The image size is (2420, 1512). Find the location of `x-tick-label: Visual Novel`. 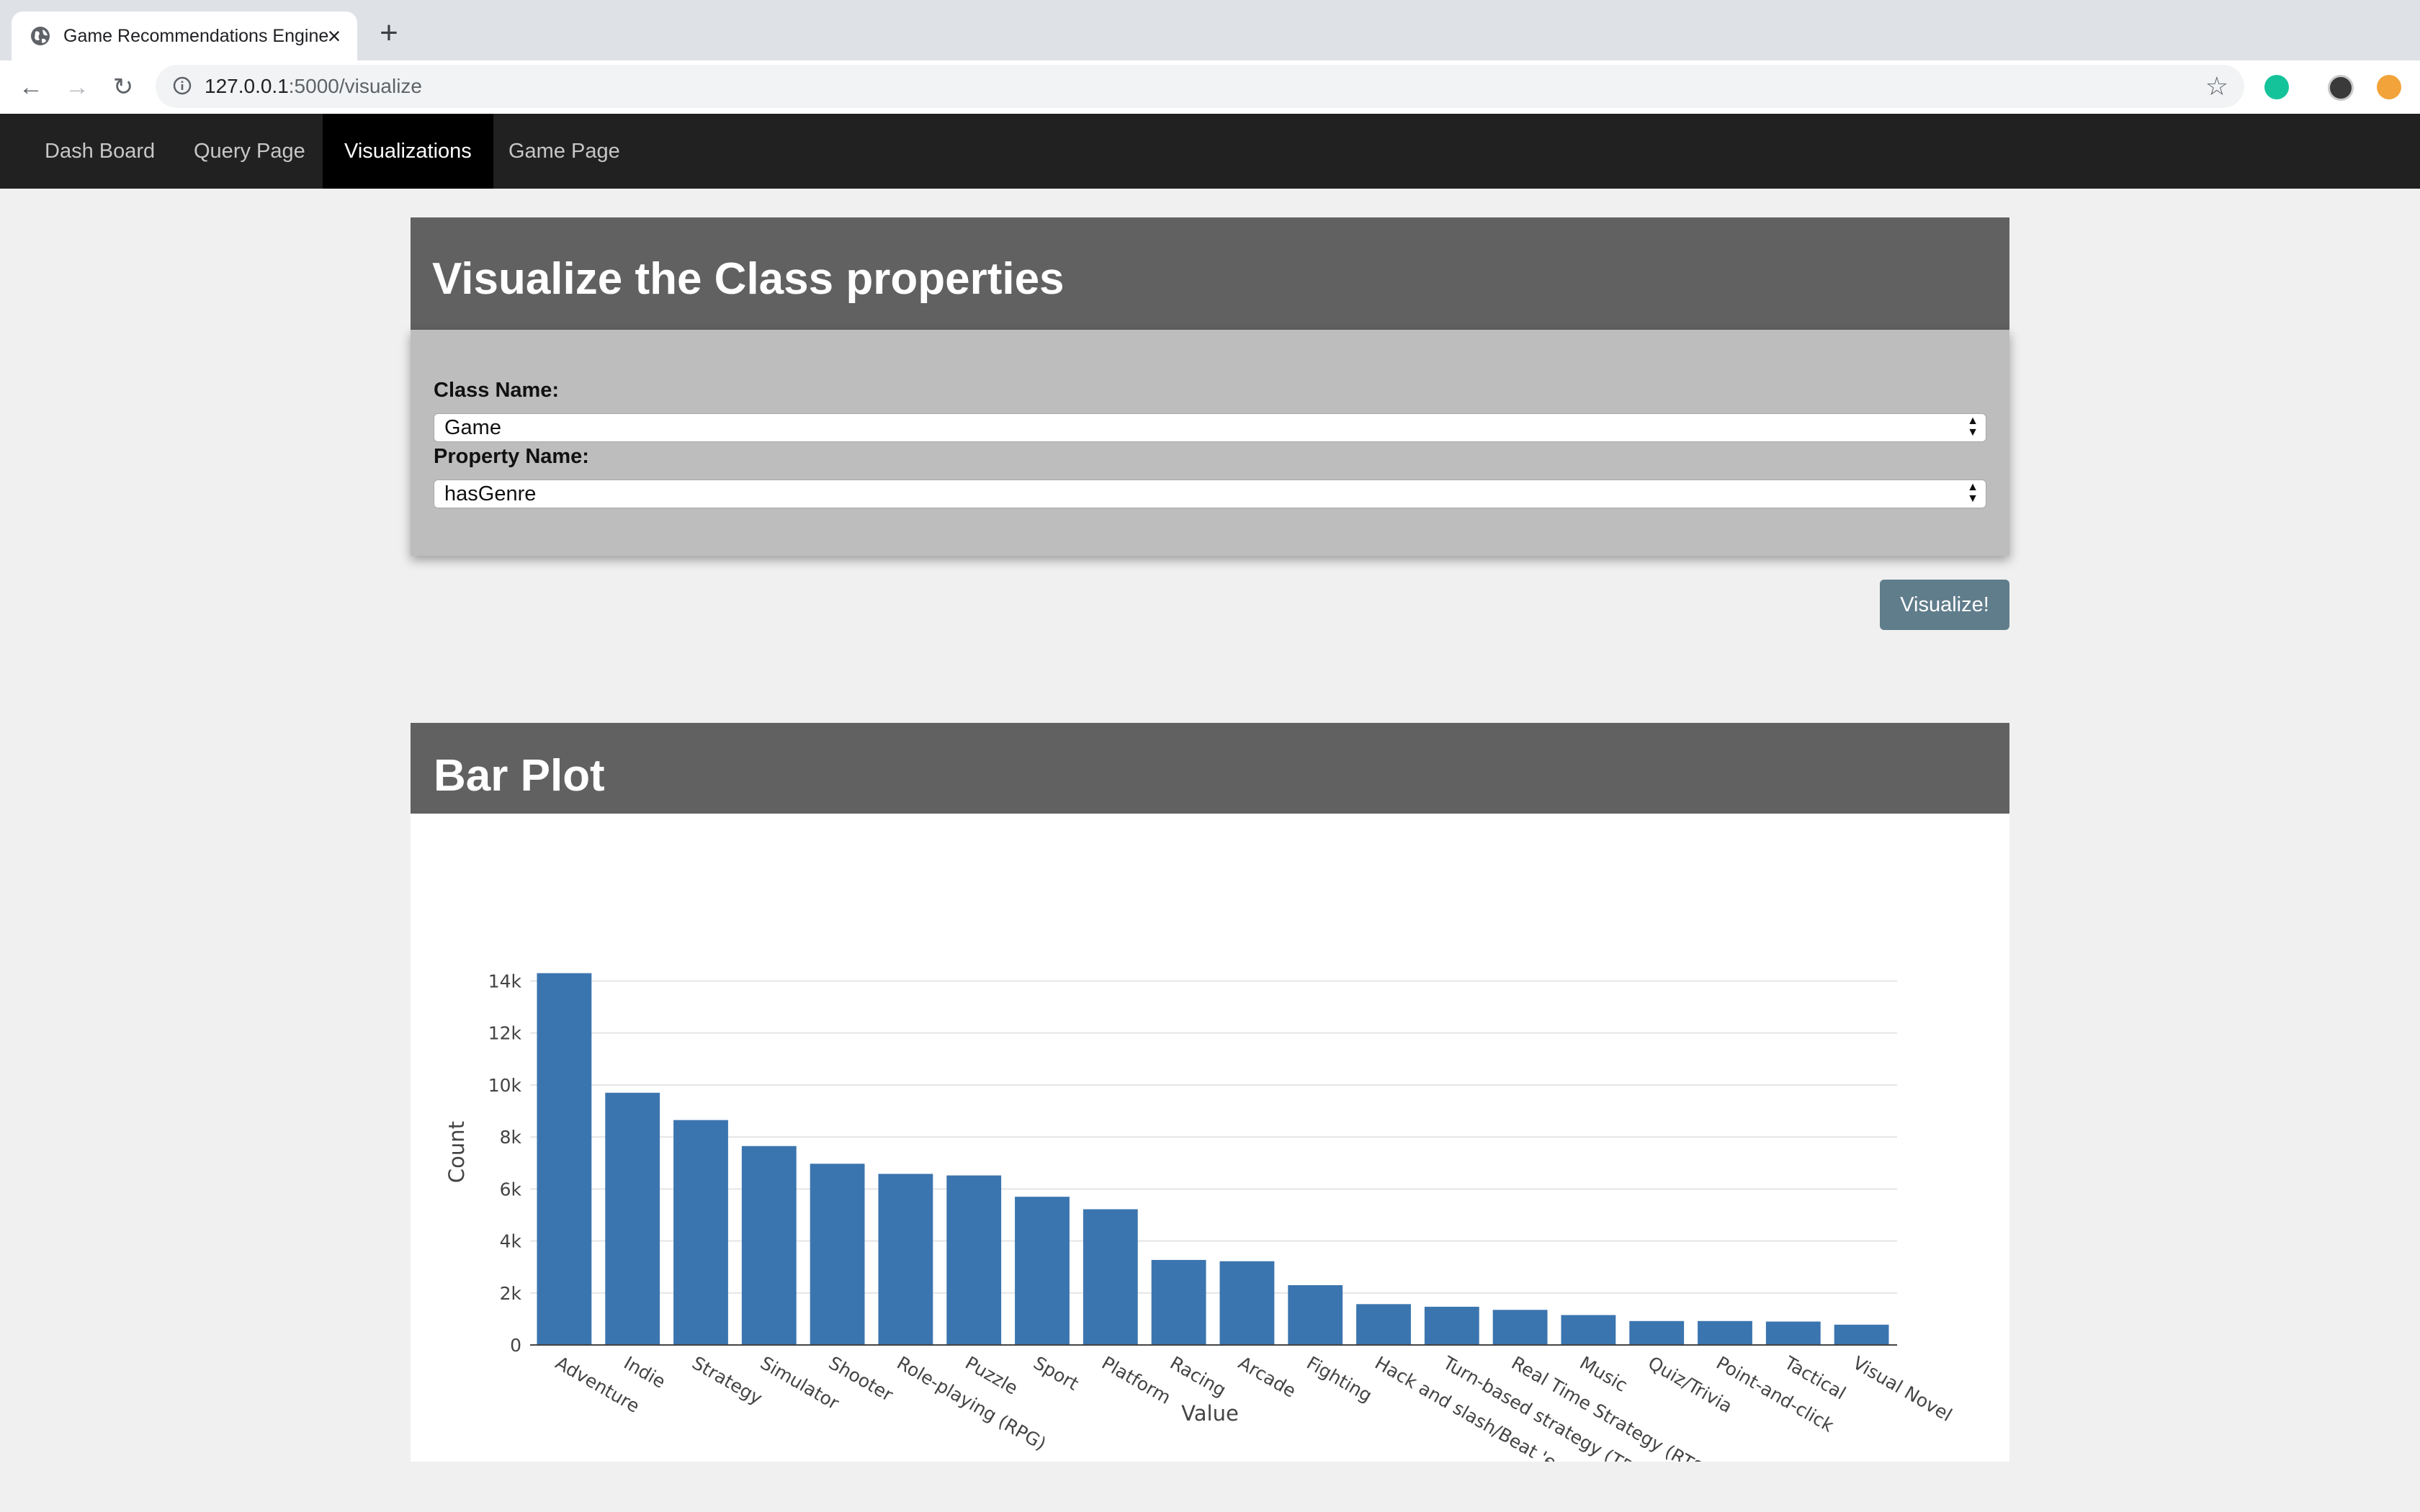

x-tick-label: Visual Novel is located at coordinates (1903, 1389).